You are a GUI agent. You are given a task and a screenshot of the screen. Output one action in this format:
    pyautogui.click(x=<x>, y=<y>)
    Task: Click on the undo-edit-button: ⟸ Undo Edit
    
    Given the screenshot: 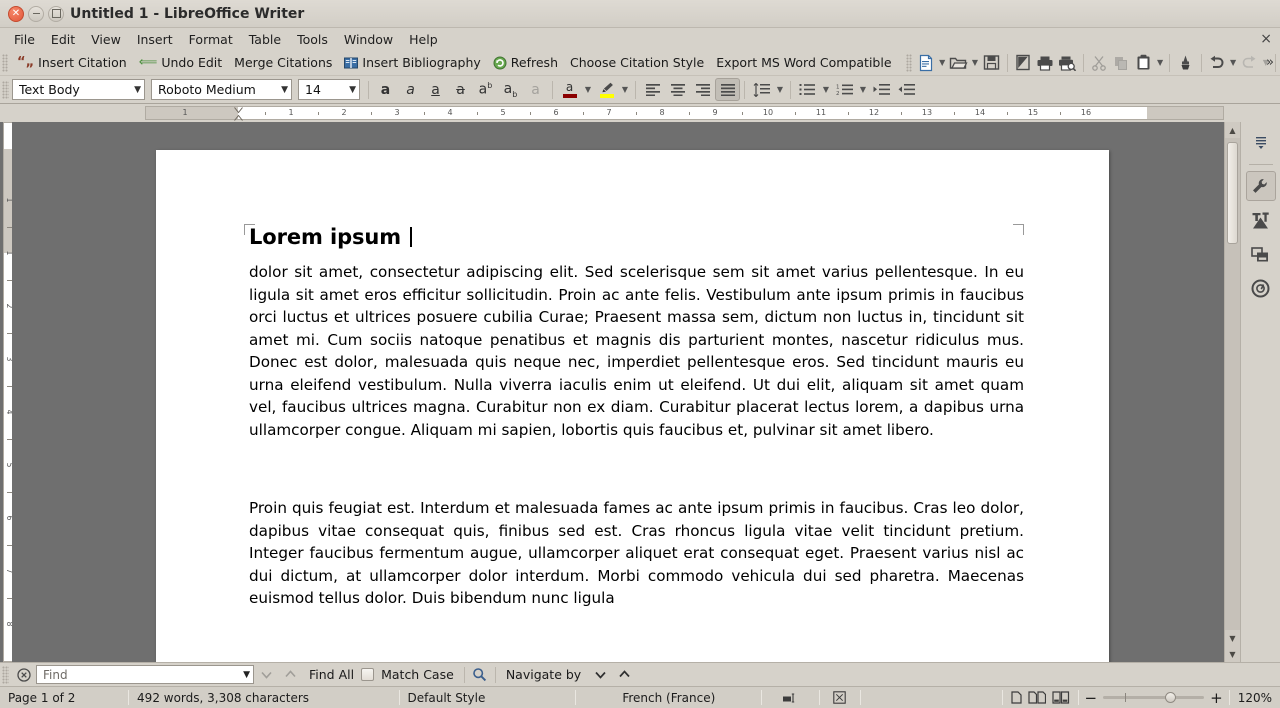 What is the action you would take?
    pyautogui.click(x=180, y=62)
    